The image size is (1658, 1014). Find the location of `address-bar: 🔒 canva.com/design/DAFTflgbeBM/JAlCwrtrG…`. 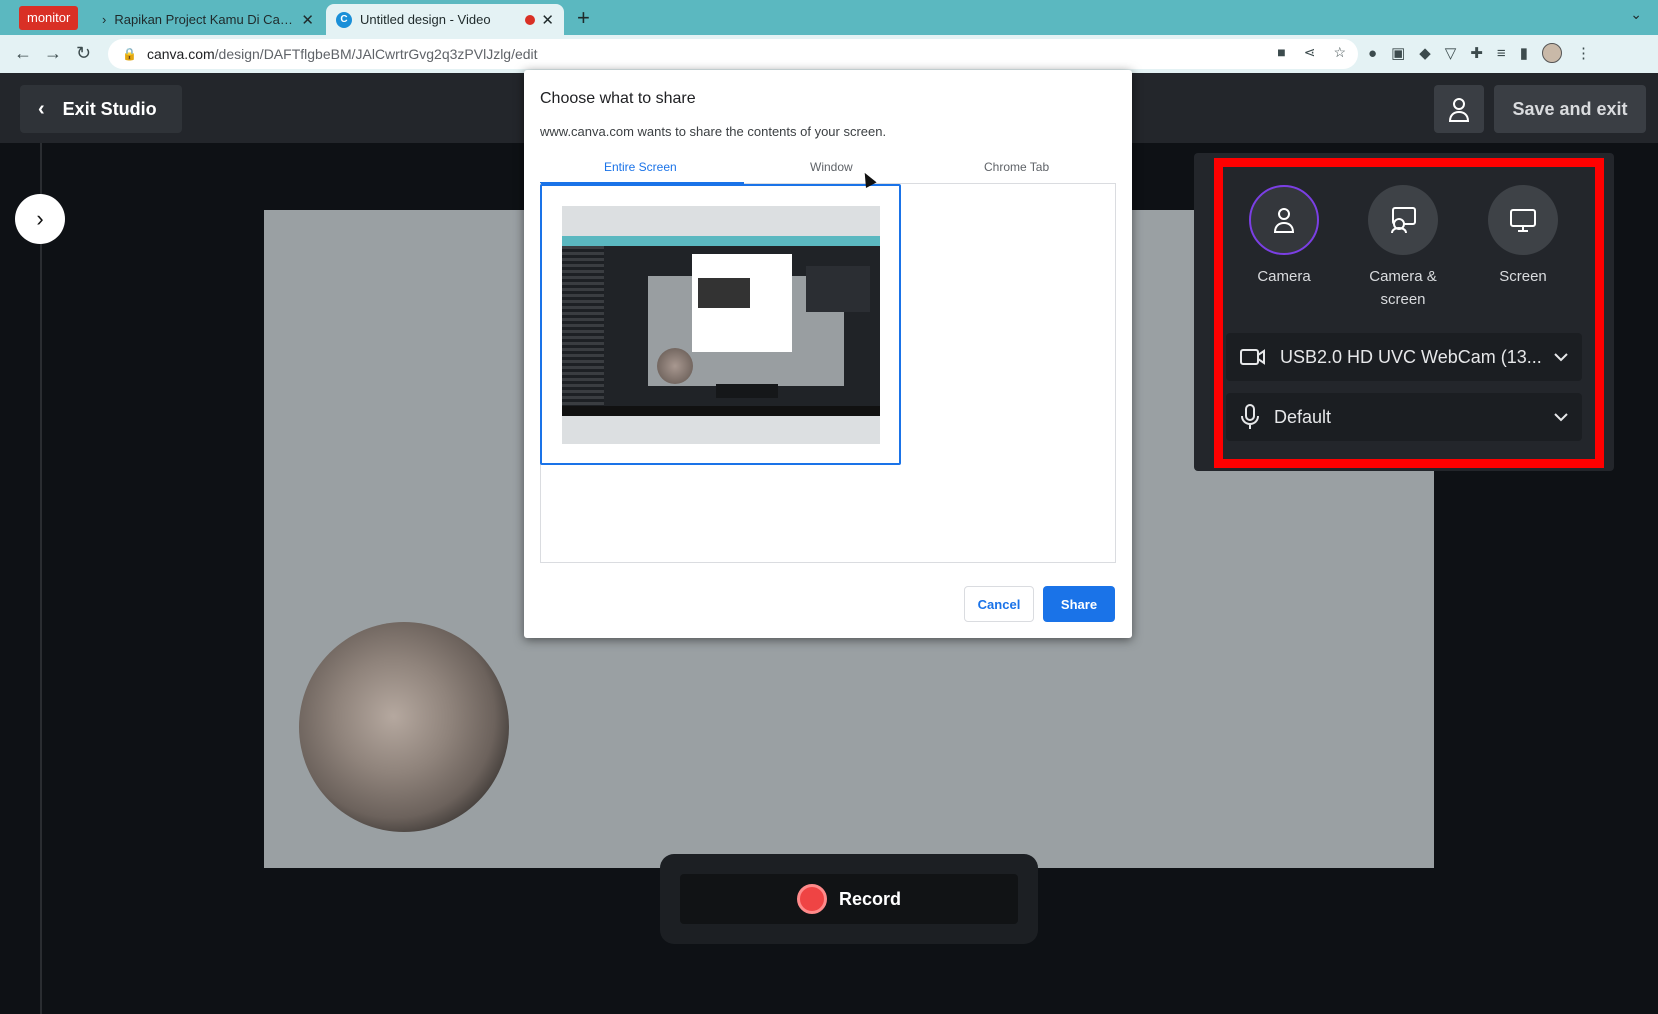

address-bar: 🔒 canva.com/design/DAFTflgbeBM/JAlCwrtrG… is located at coordinates (733, 54).